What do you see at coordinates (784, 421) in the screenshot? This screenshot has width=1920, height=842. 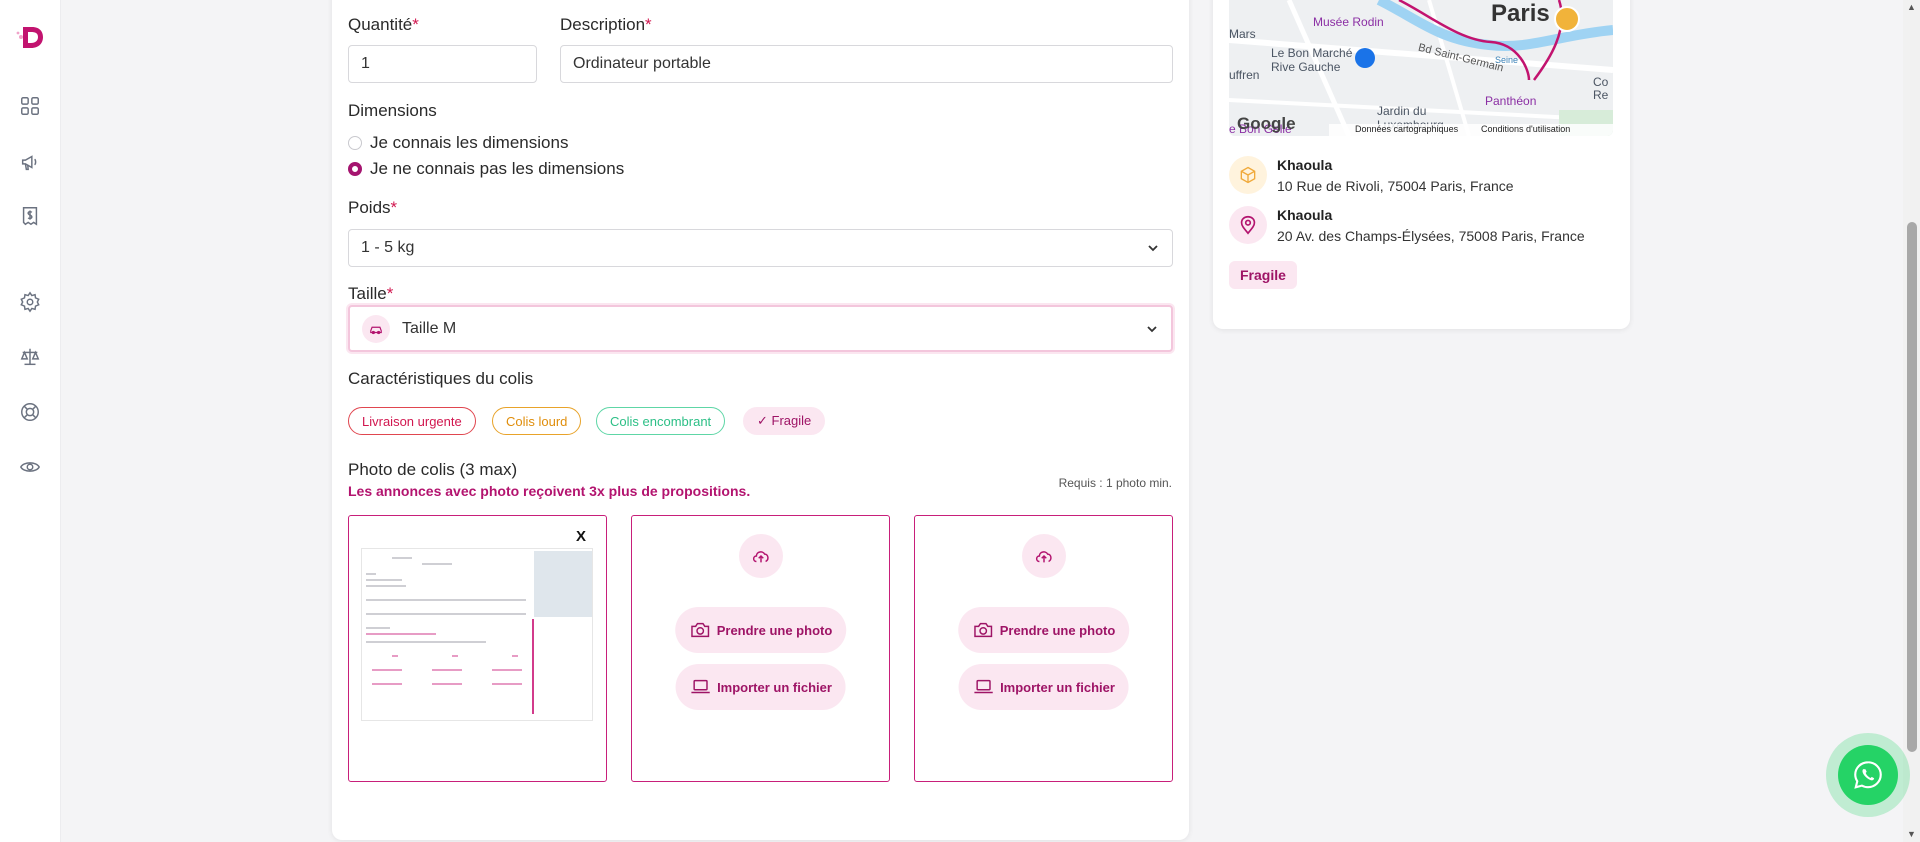 I see `chip-fragile: ✓ Fragile` at bounding box center [784, 421].